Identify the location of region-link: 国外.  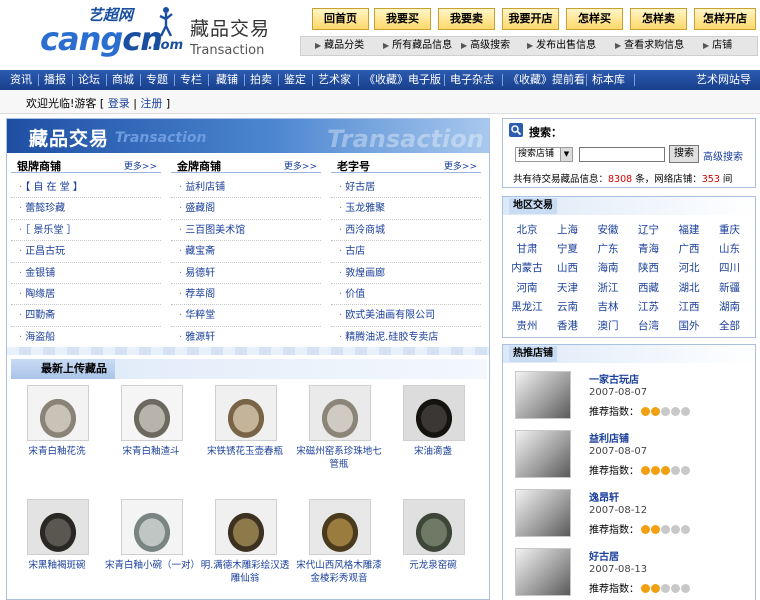
(689, 326).